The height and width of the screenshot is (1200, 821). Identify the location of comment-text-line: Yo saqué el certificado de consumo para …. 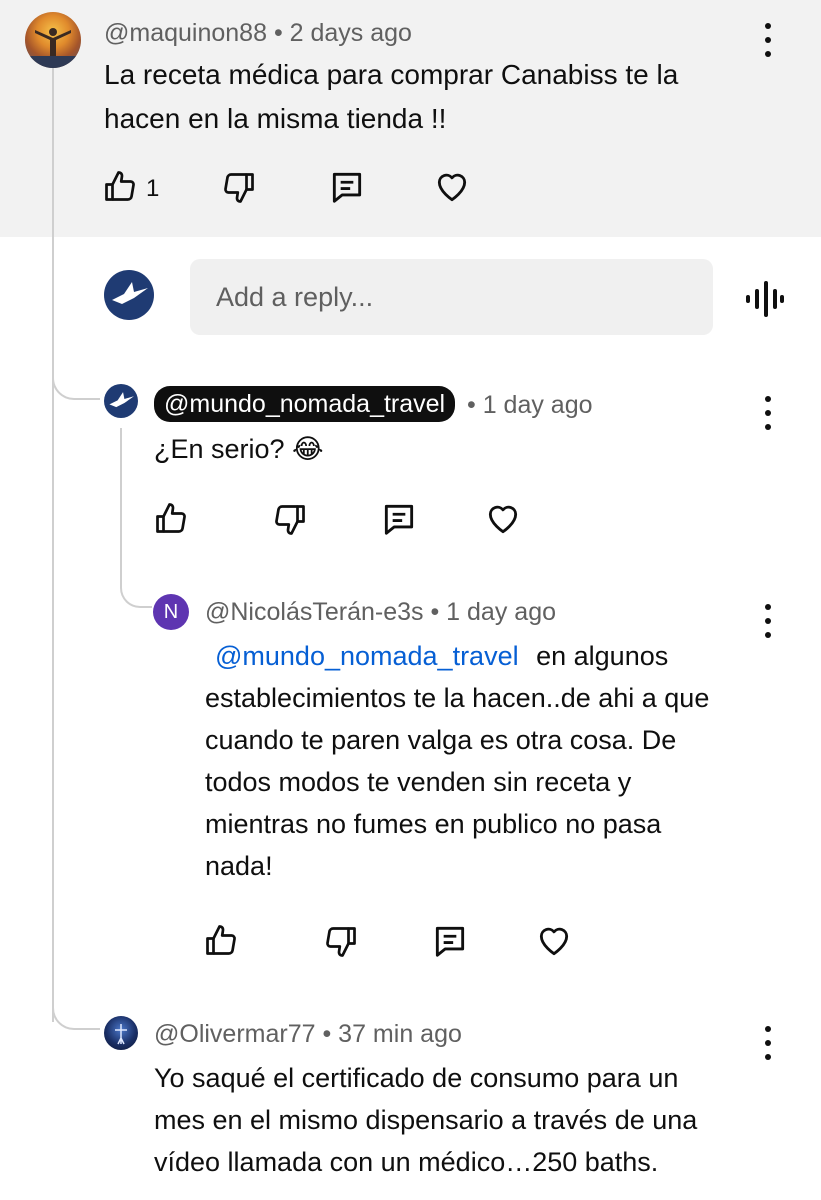
(416, 1078).